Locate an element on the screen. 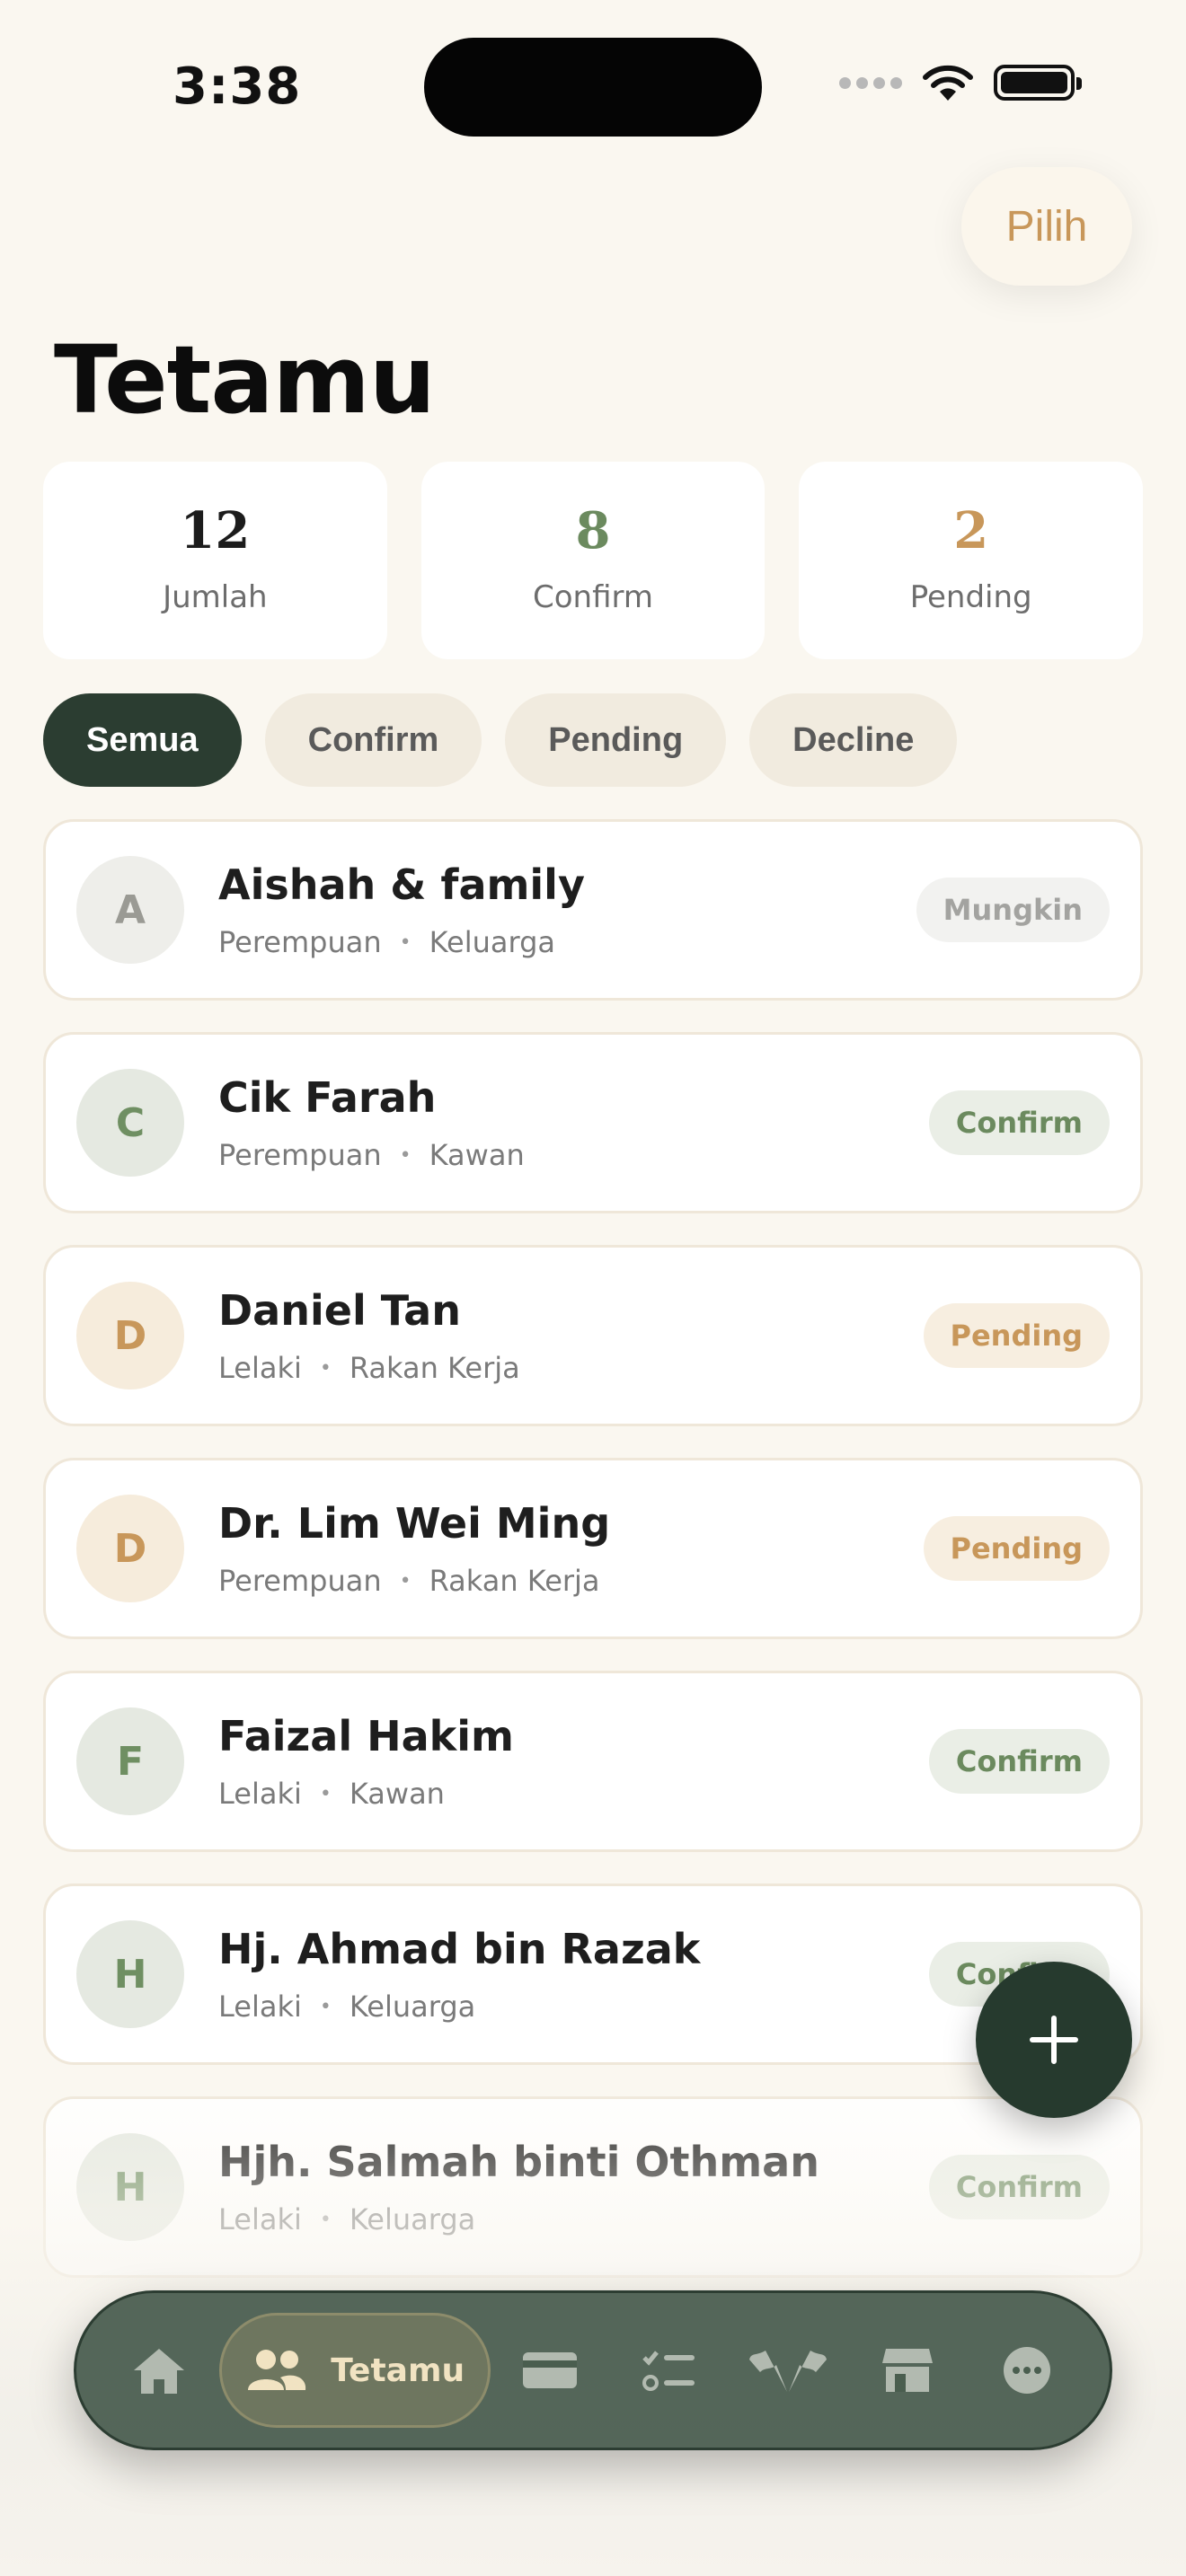 This screenshot has height=2576, width=1186. avatar: C is located at coordinates (130, 1123).